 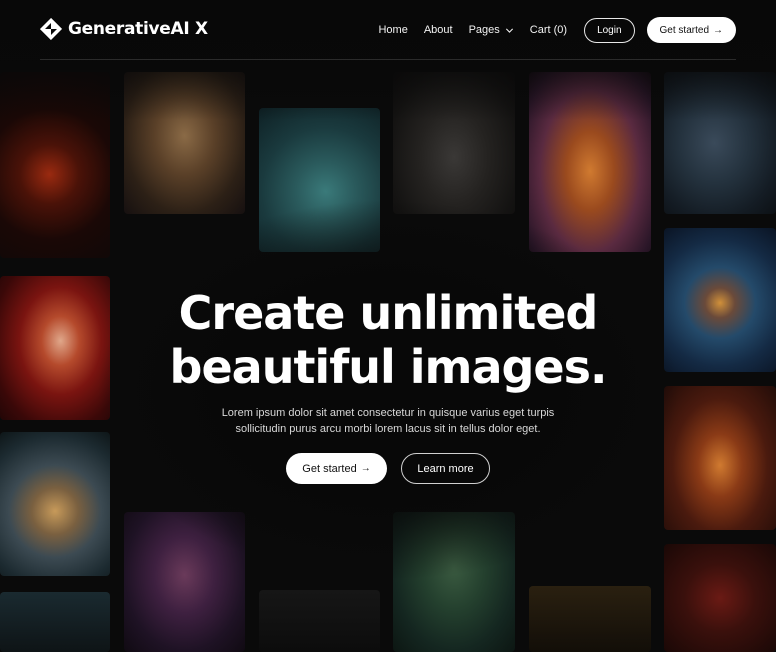 What do you see at coordinates (590, 619) in the screenshot?
I see `gallery-image-bottom-warm` at bounding box center [590, 619].